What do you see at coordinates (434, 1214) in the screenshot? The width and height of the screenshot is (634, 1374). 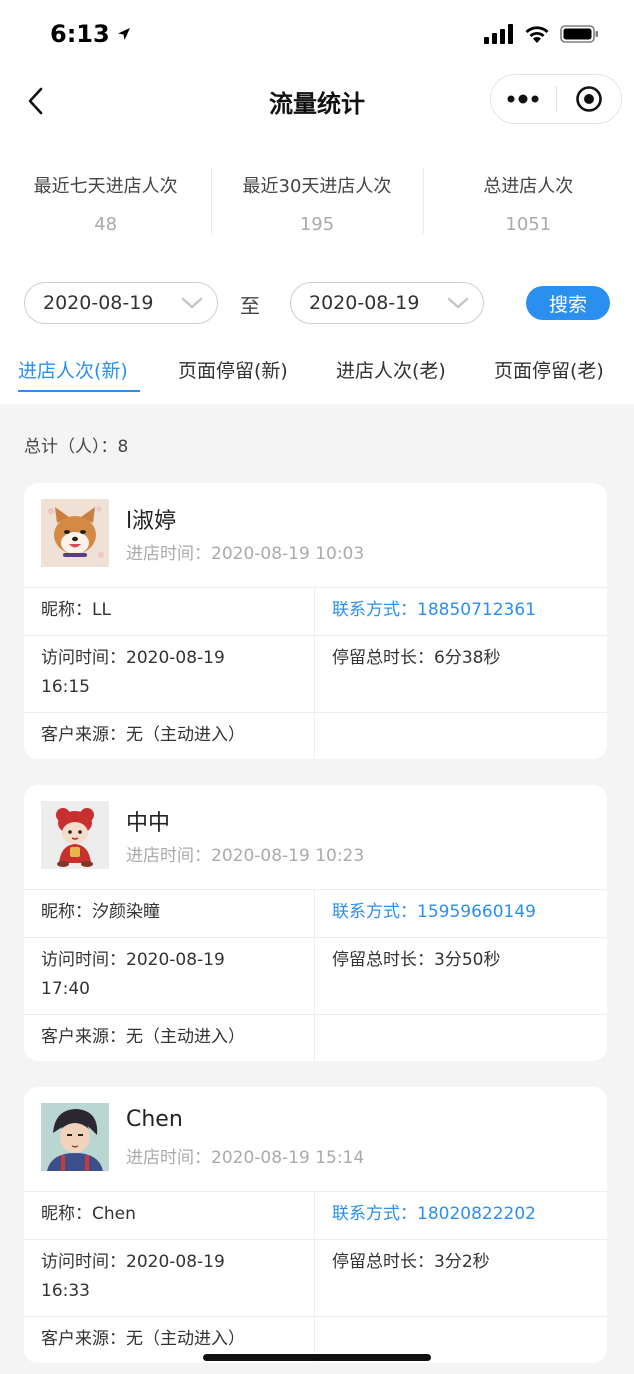 I see `contact-phone-link: 联系方式：18020822202` at bounding box center [434, 1214].